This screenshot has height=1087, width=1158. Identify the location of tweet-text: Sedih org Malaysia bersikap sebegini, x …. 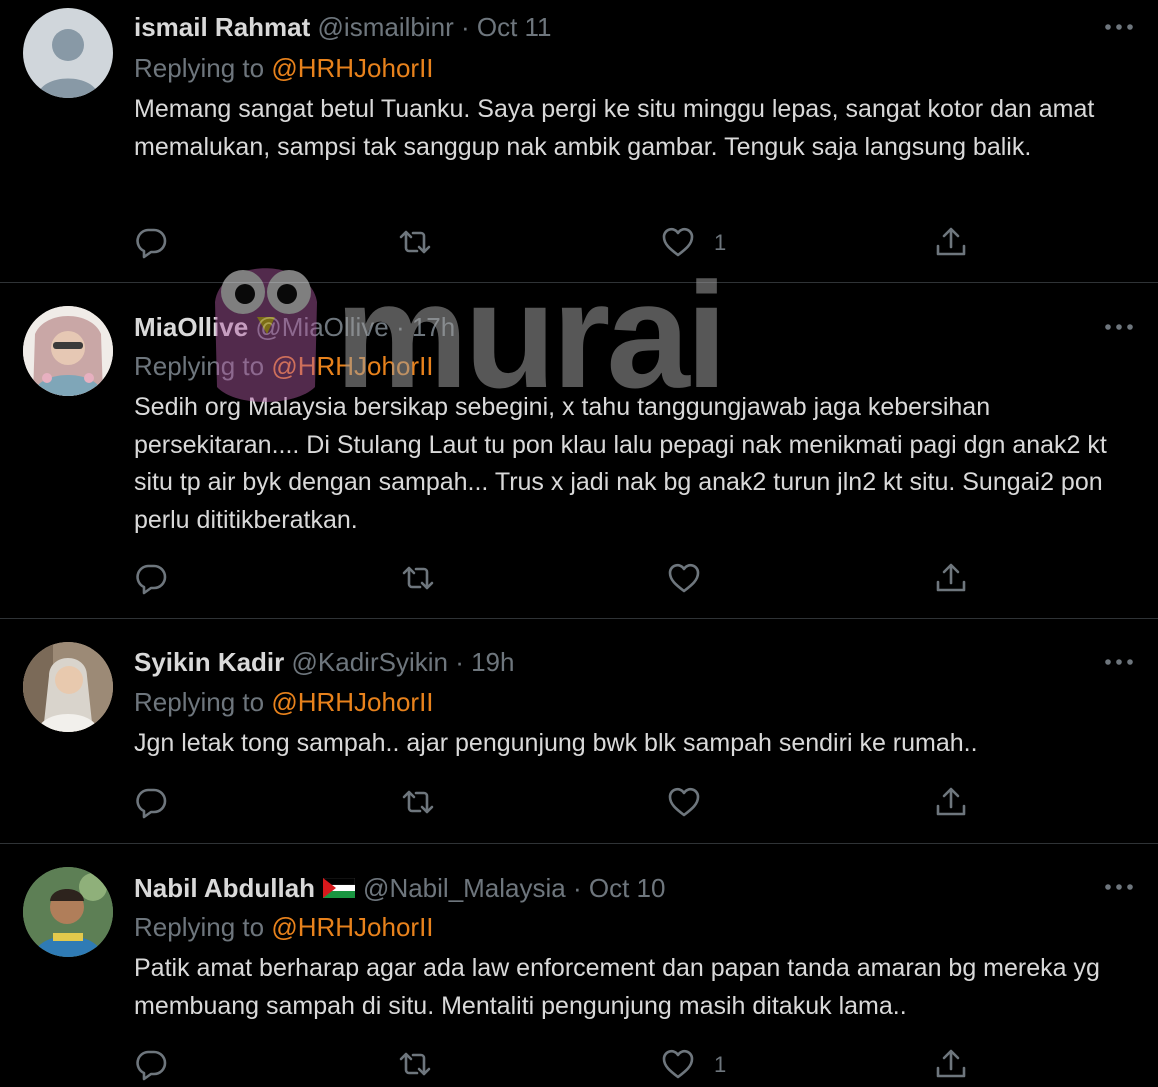
(620, 463).